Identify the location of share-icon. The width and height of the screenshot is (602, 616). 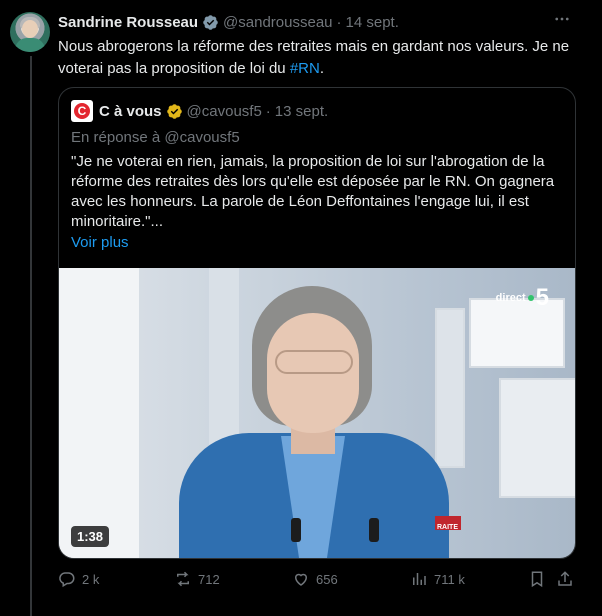
(565, 579).